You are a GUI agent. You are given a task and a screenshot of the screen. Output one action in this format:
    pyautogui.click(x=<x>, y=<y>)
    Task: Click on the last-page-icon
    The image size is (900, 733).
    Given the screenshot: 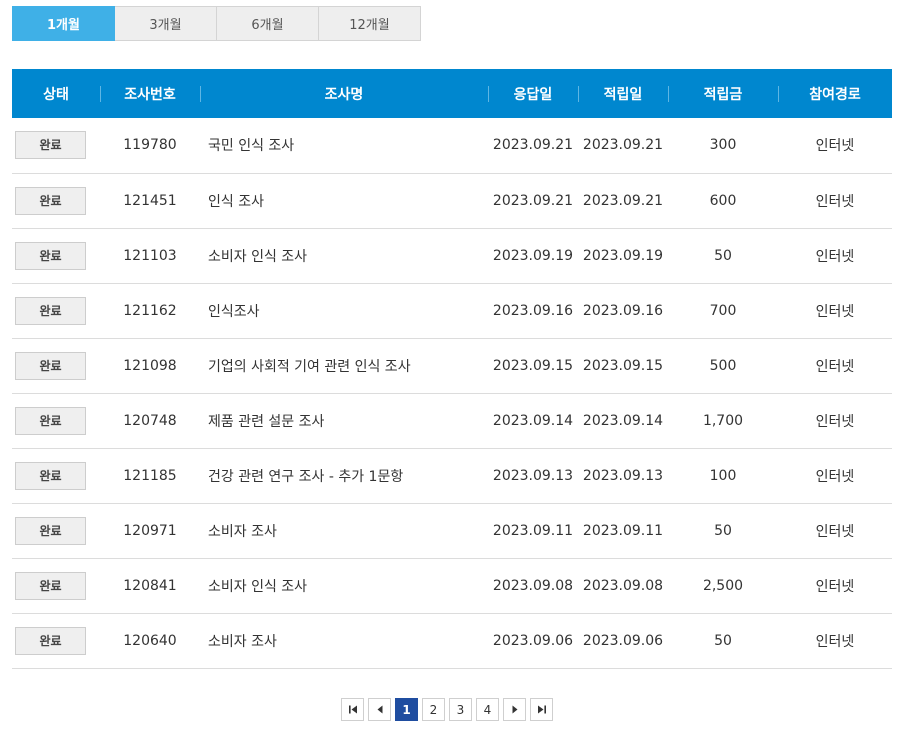 What is the action you would take?
    pyautogui.click(x=541, y=709)
    